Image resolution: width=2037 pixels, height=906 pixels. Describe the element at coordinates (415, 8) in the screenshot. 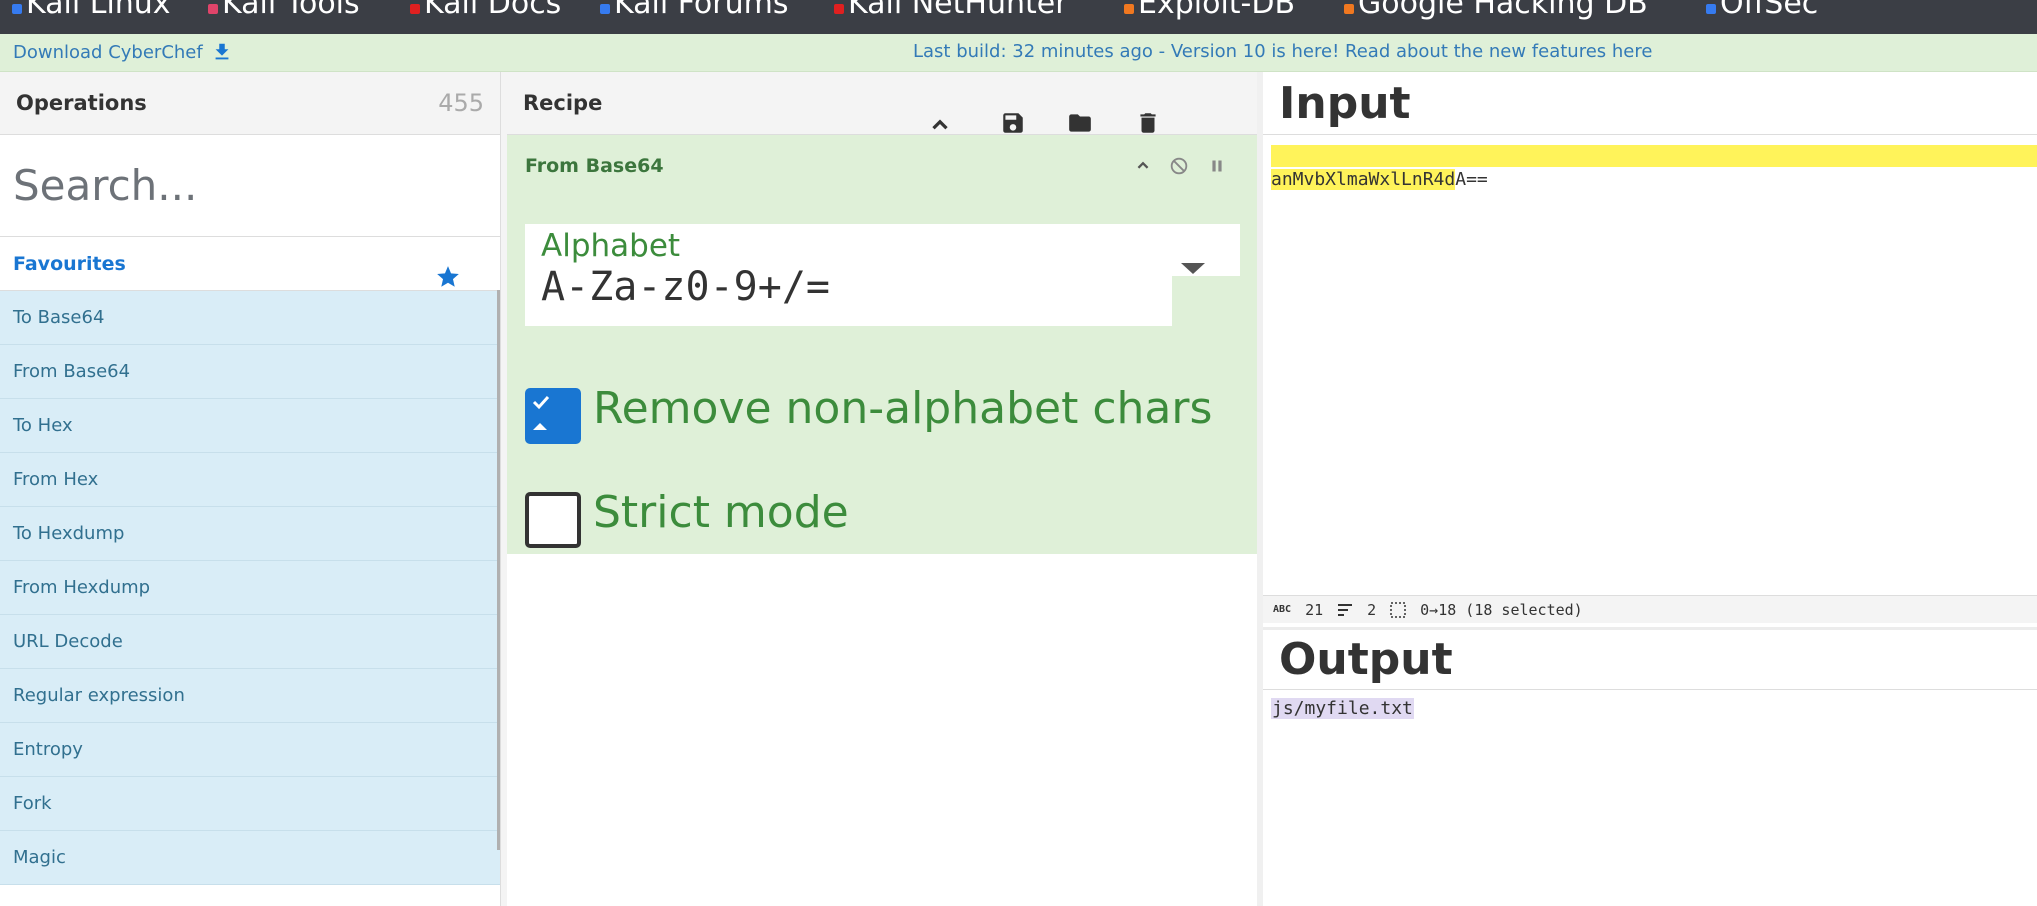

I see `kali-docs-icon` at that location.